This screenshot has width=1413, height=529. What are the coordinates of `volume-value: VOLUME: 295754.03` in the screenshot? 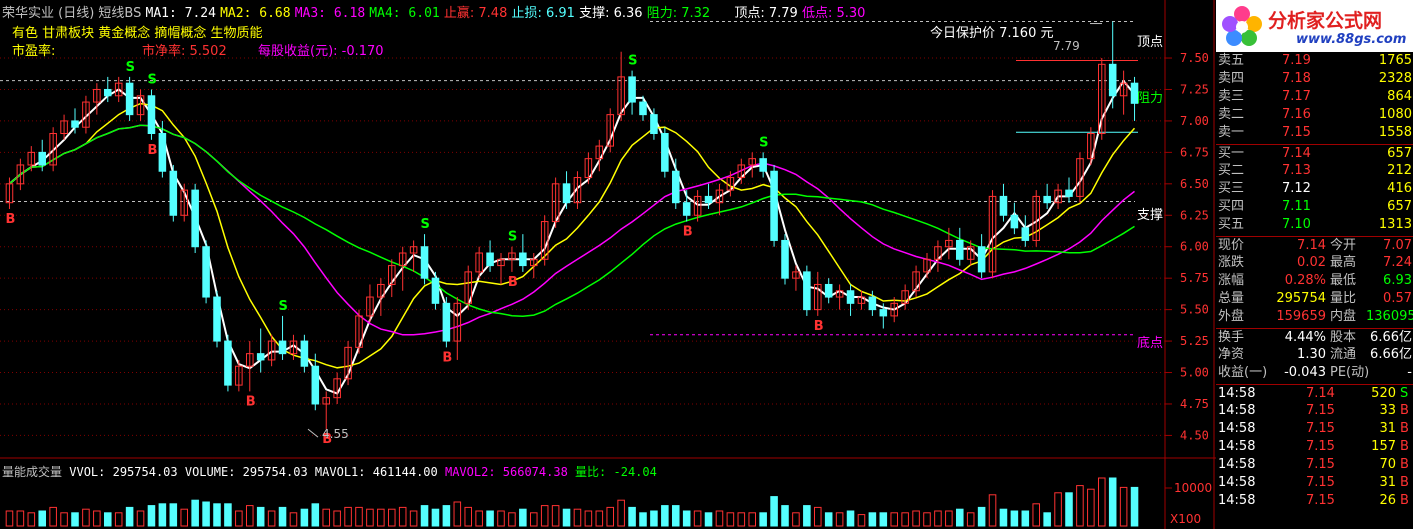 It's located at (246, 472).